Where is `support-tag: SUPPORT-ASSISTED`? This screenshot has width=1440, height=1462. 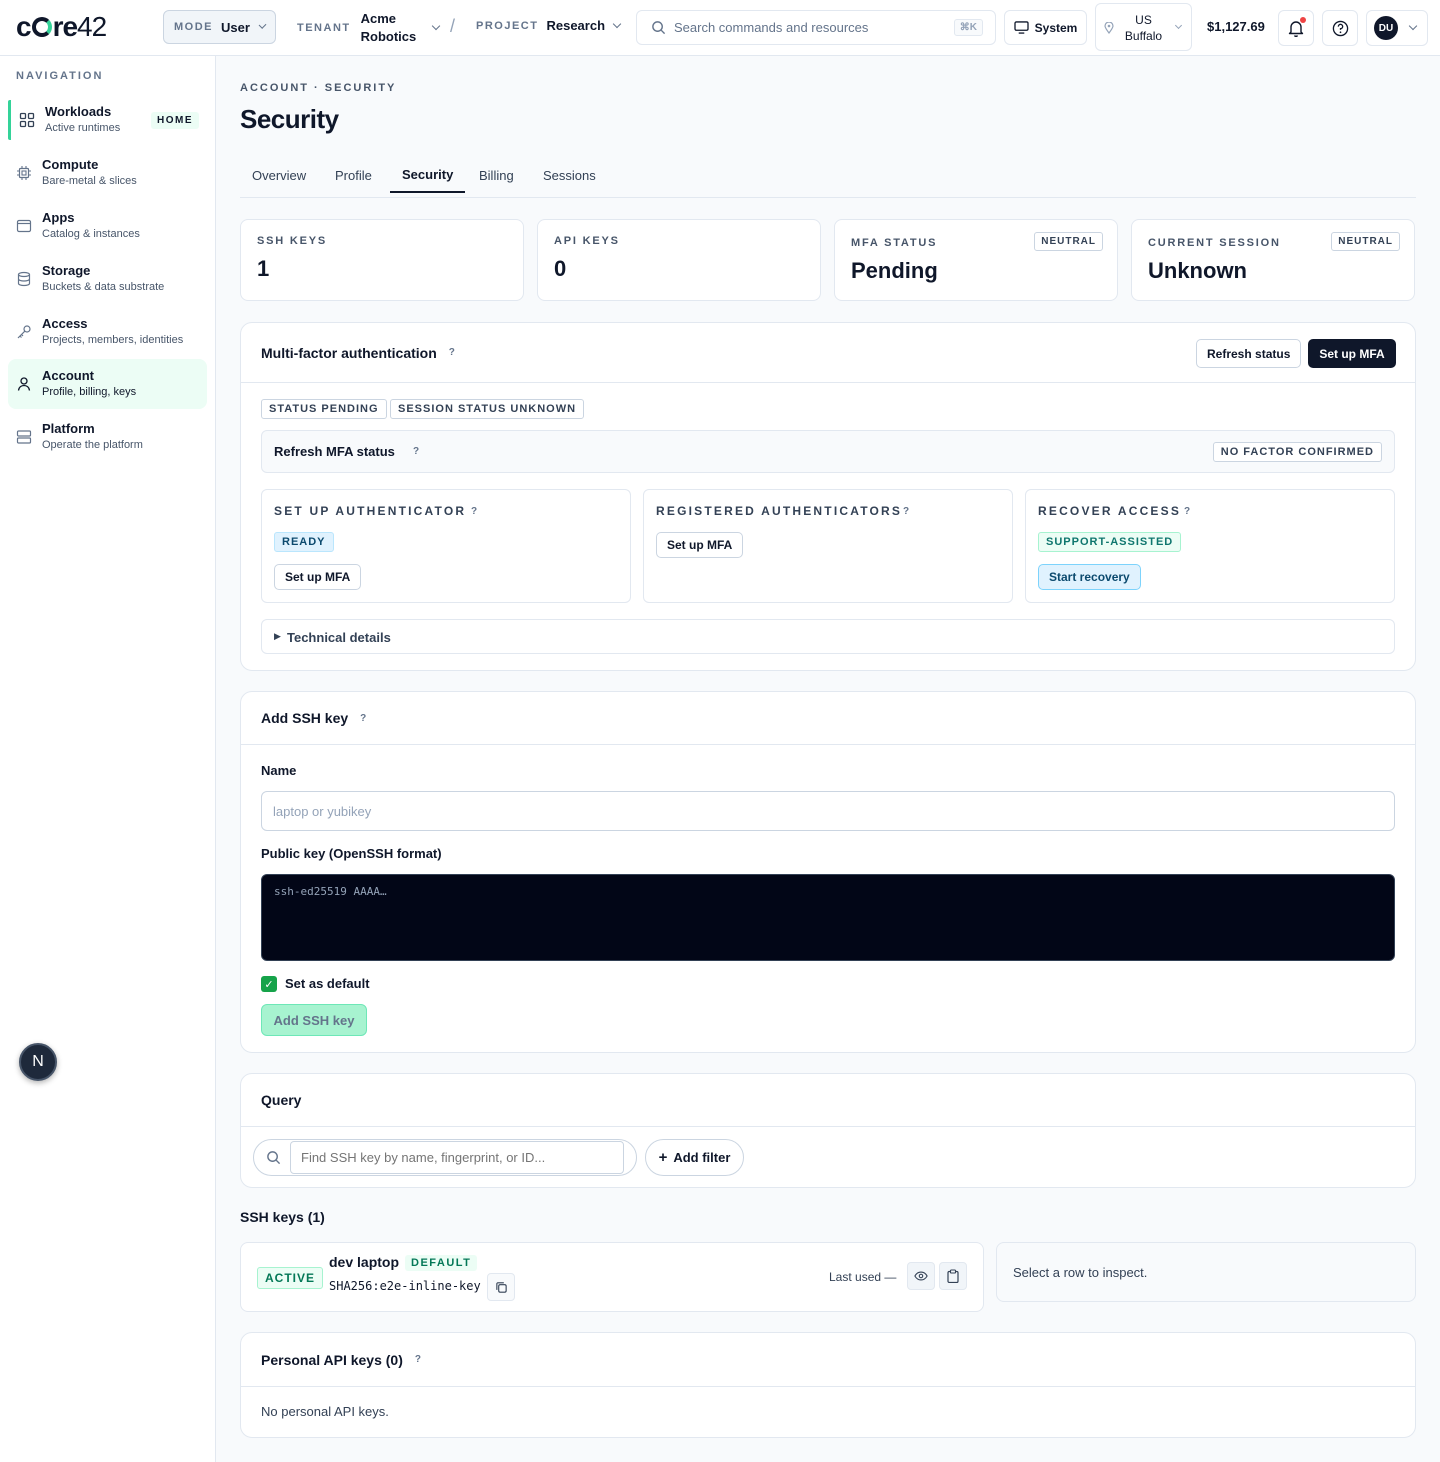
support-tag: SUPPORT-ASSISTED is located at coordinates (1110, 542).